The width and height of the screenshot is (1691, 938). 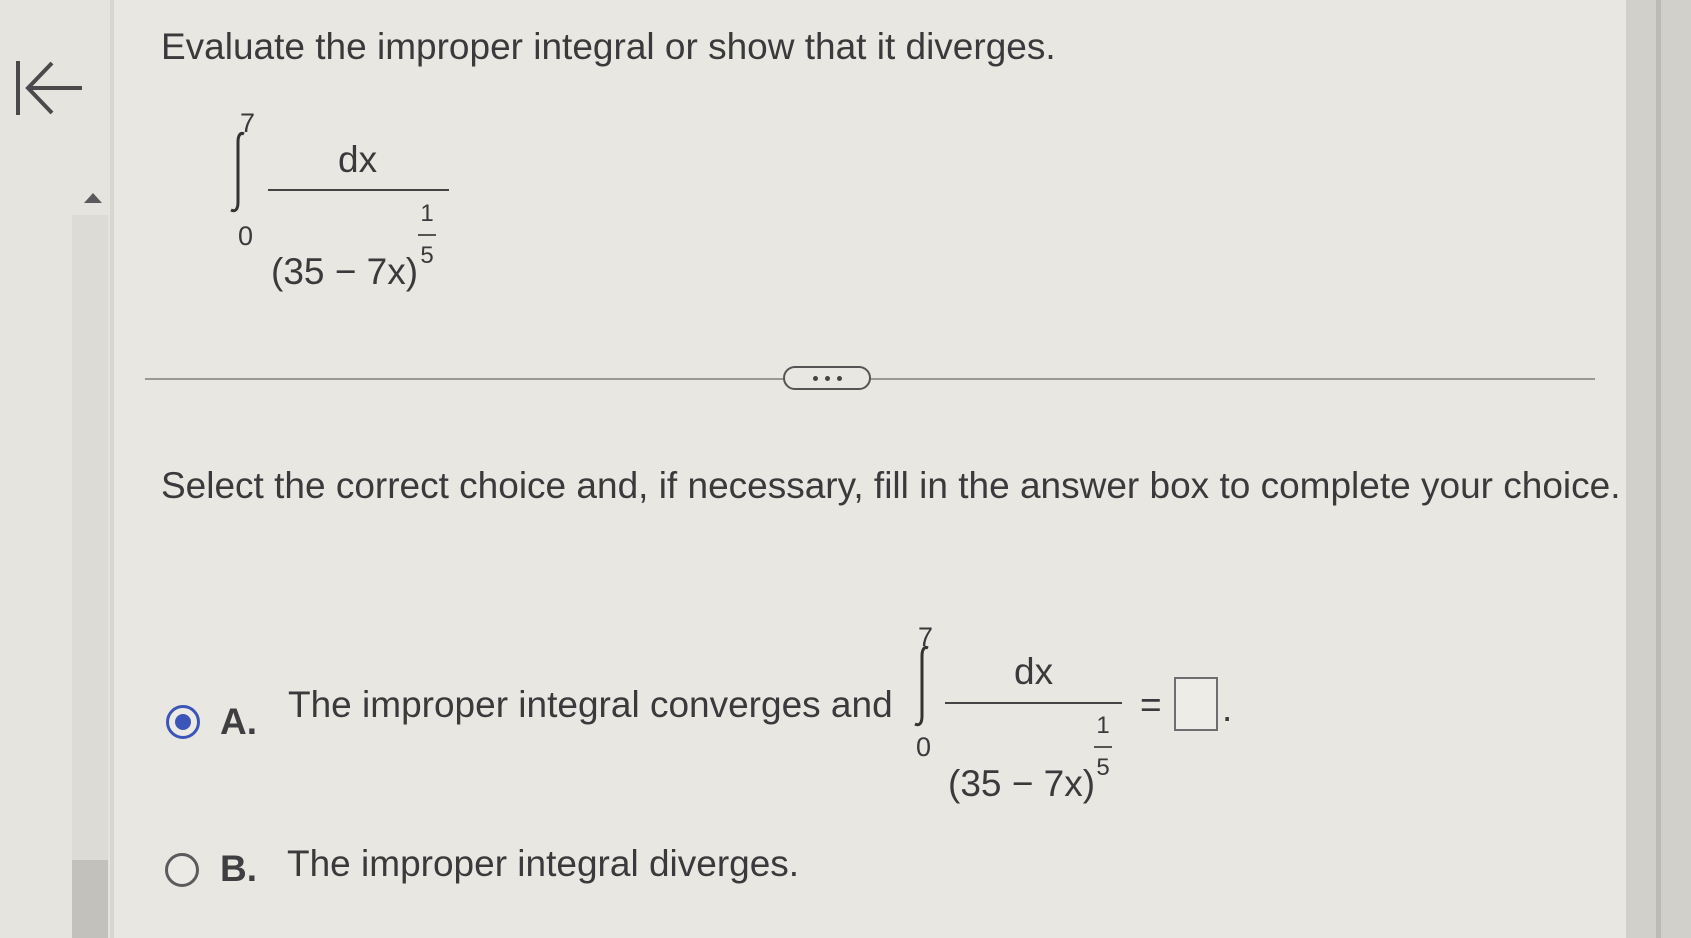 What do you see at coordinates (1196, 704) in the screenshot?
I see `answer-box` at bounding box center [1196, 704].